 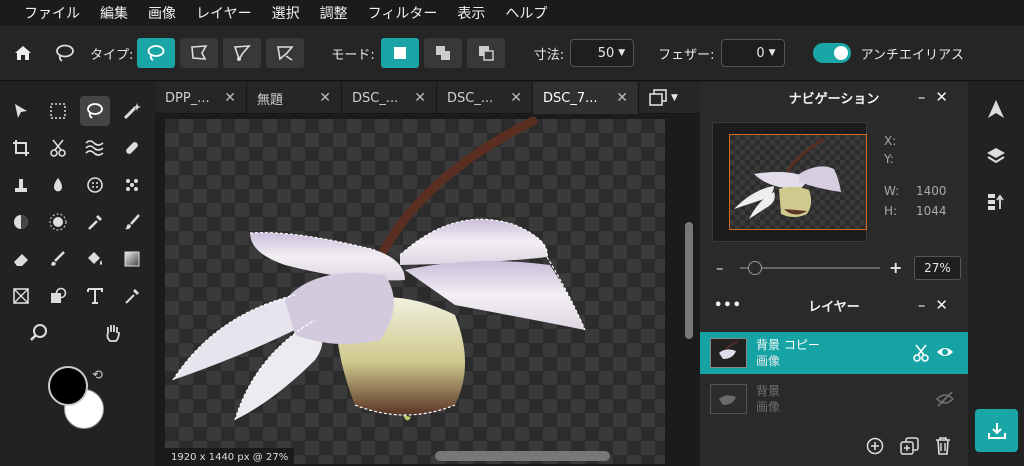 What do you see at coordinates (889, 159) in the screenshot?
I see `nav-y-label: Y:` at bounding box center [889, 159].